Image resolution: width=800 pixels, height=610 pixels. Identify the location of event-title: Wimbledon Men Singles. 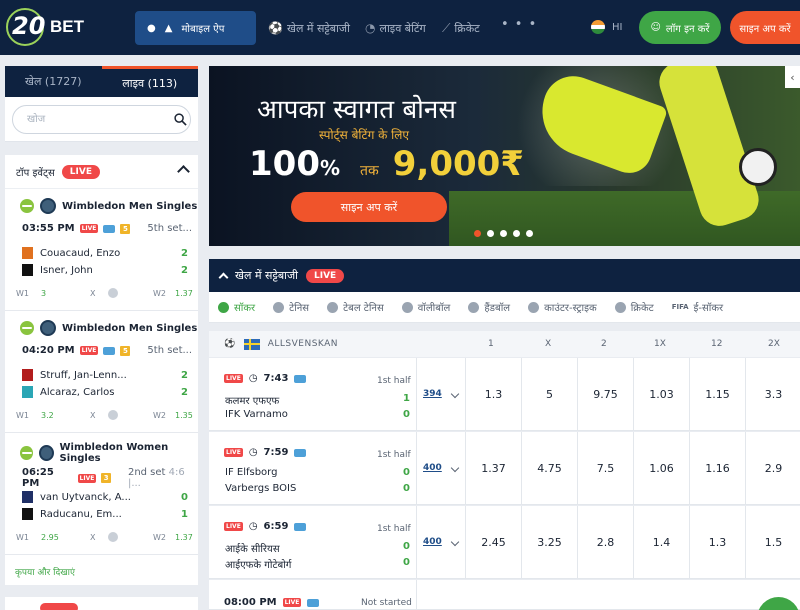
(130, 206).